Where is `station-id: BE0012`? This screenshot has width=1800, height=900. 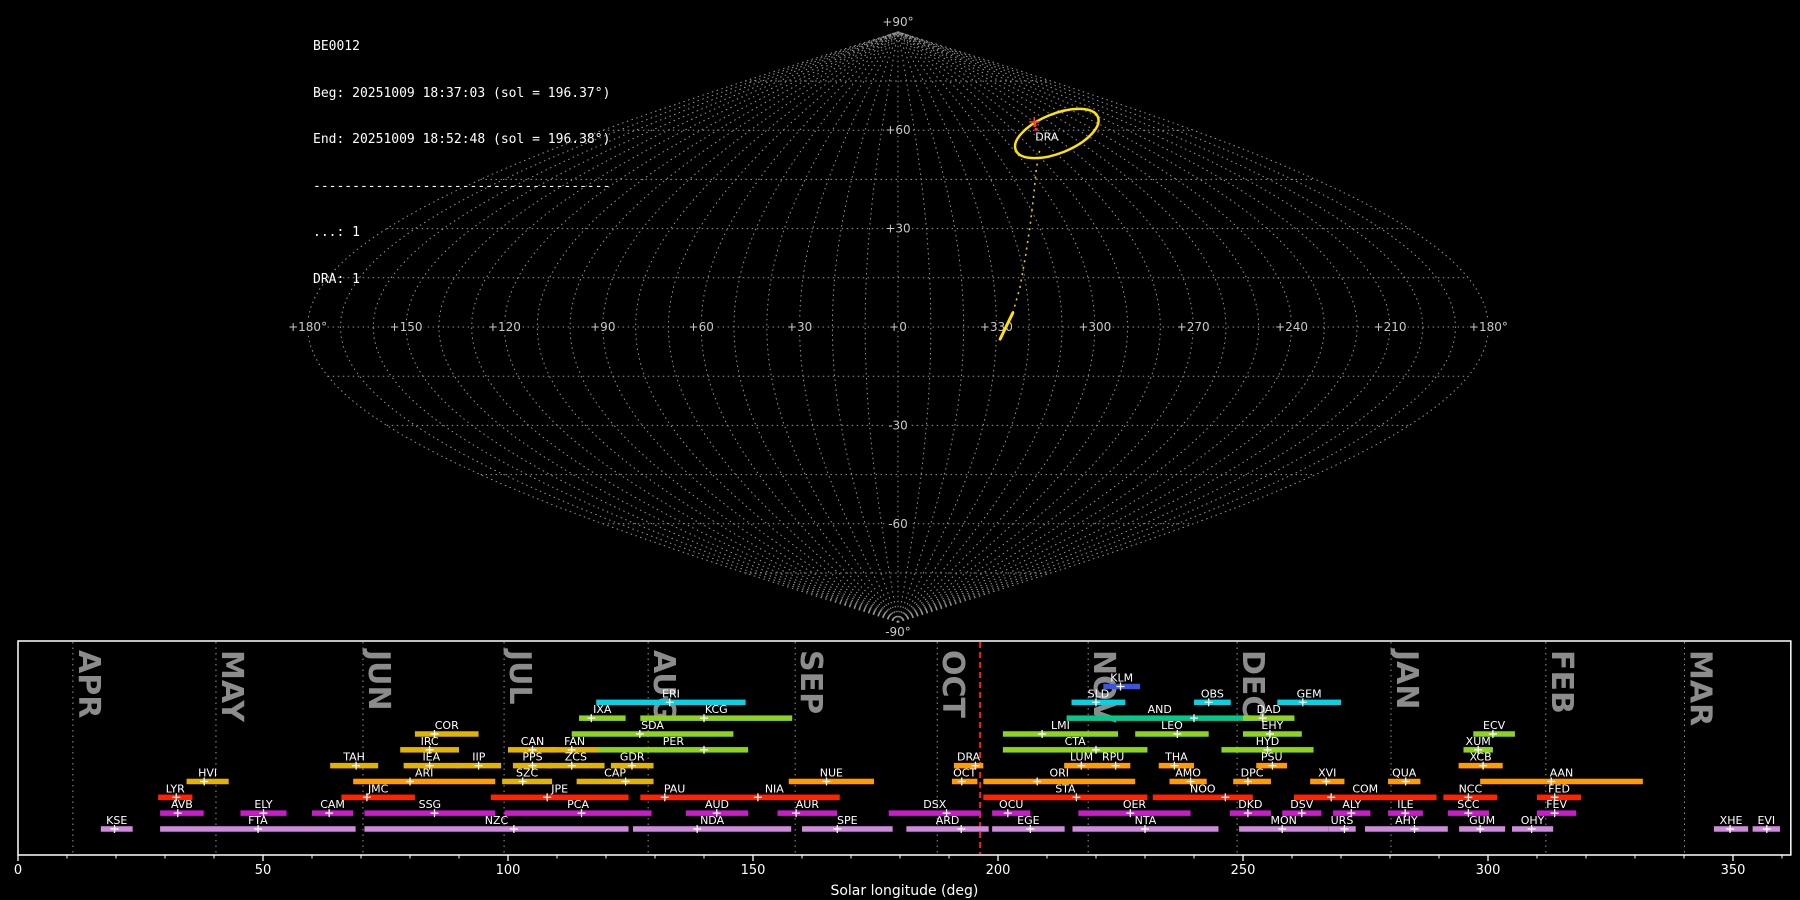
station-id: BE0012 is located at coordinates (336, 46).